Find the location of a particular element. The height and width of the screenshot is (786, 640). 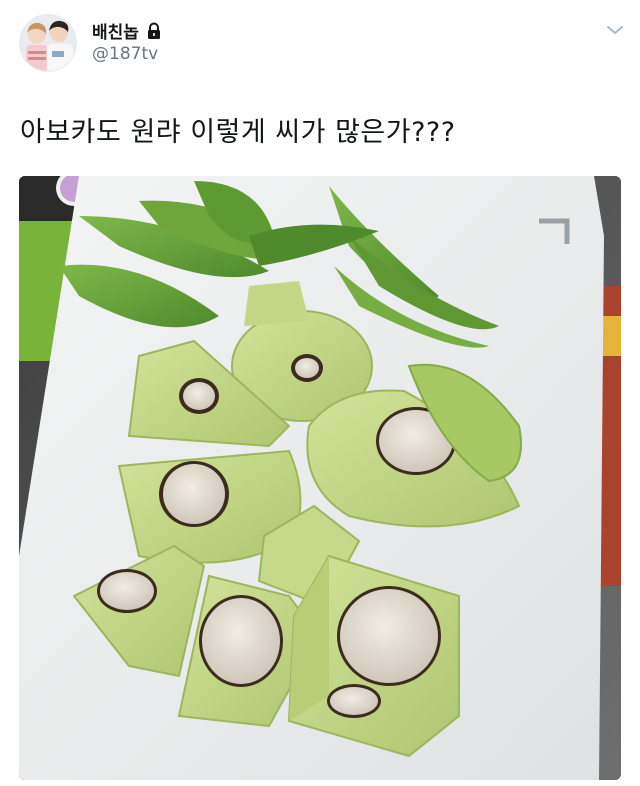

tweet-header: 배친놉 @187tv is located at coordinates (320, 45).